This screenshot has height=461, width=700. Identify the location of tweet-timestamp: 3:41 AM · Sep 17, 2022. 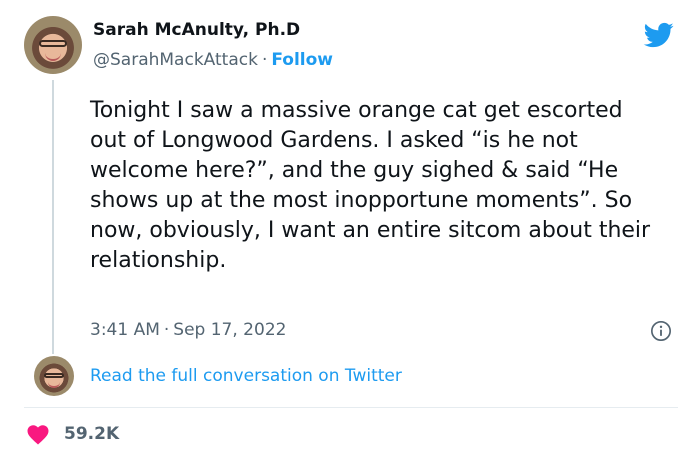
(188, 330).